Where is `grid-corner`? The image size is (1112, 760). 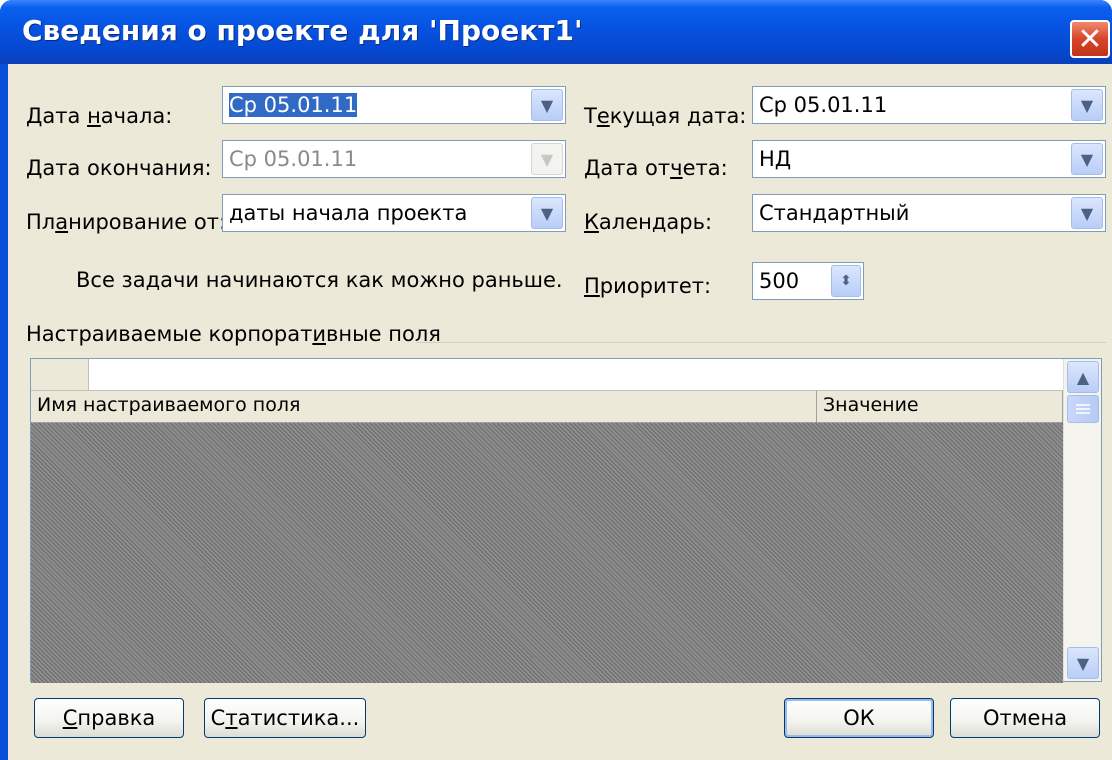
grid-corner is located at coordinates (60, 375).